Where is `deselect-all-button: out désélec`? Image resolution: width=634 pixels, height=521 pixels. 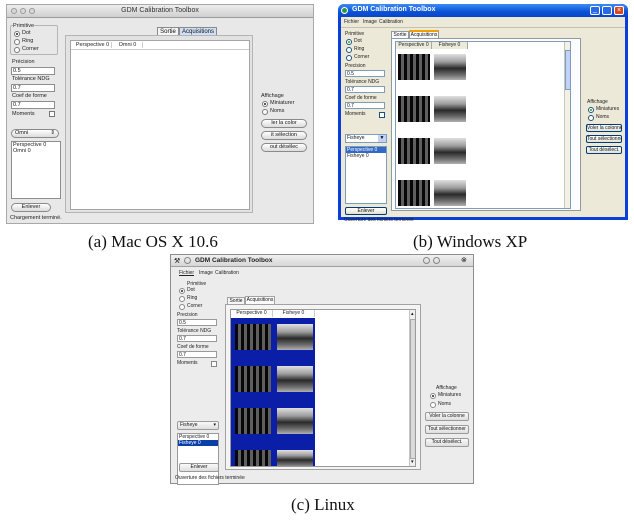 deselect-all-button: out désélec is located at coordinates (284, 147).